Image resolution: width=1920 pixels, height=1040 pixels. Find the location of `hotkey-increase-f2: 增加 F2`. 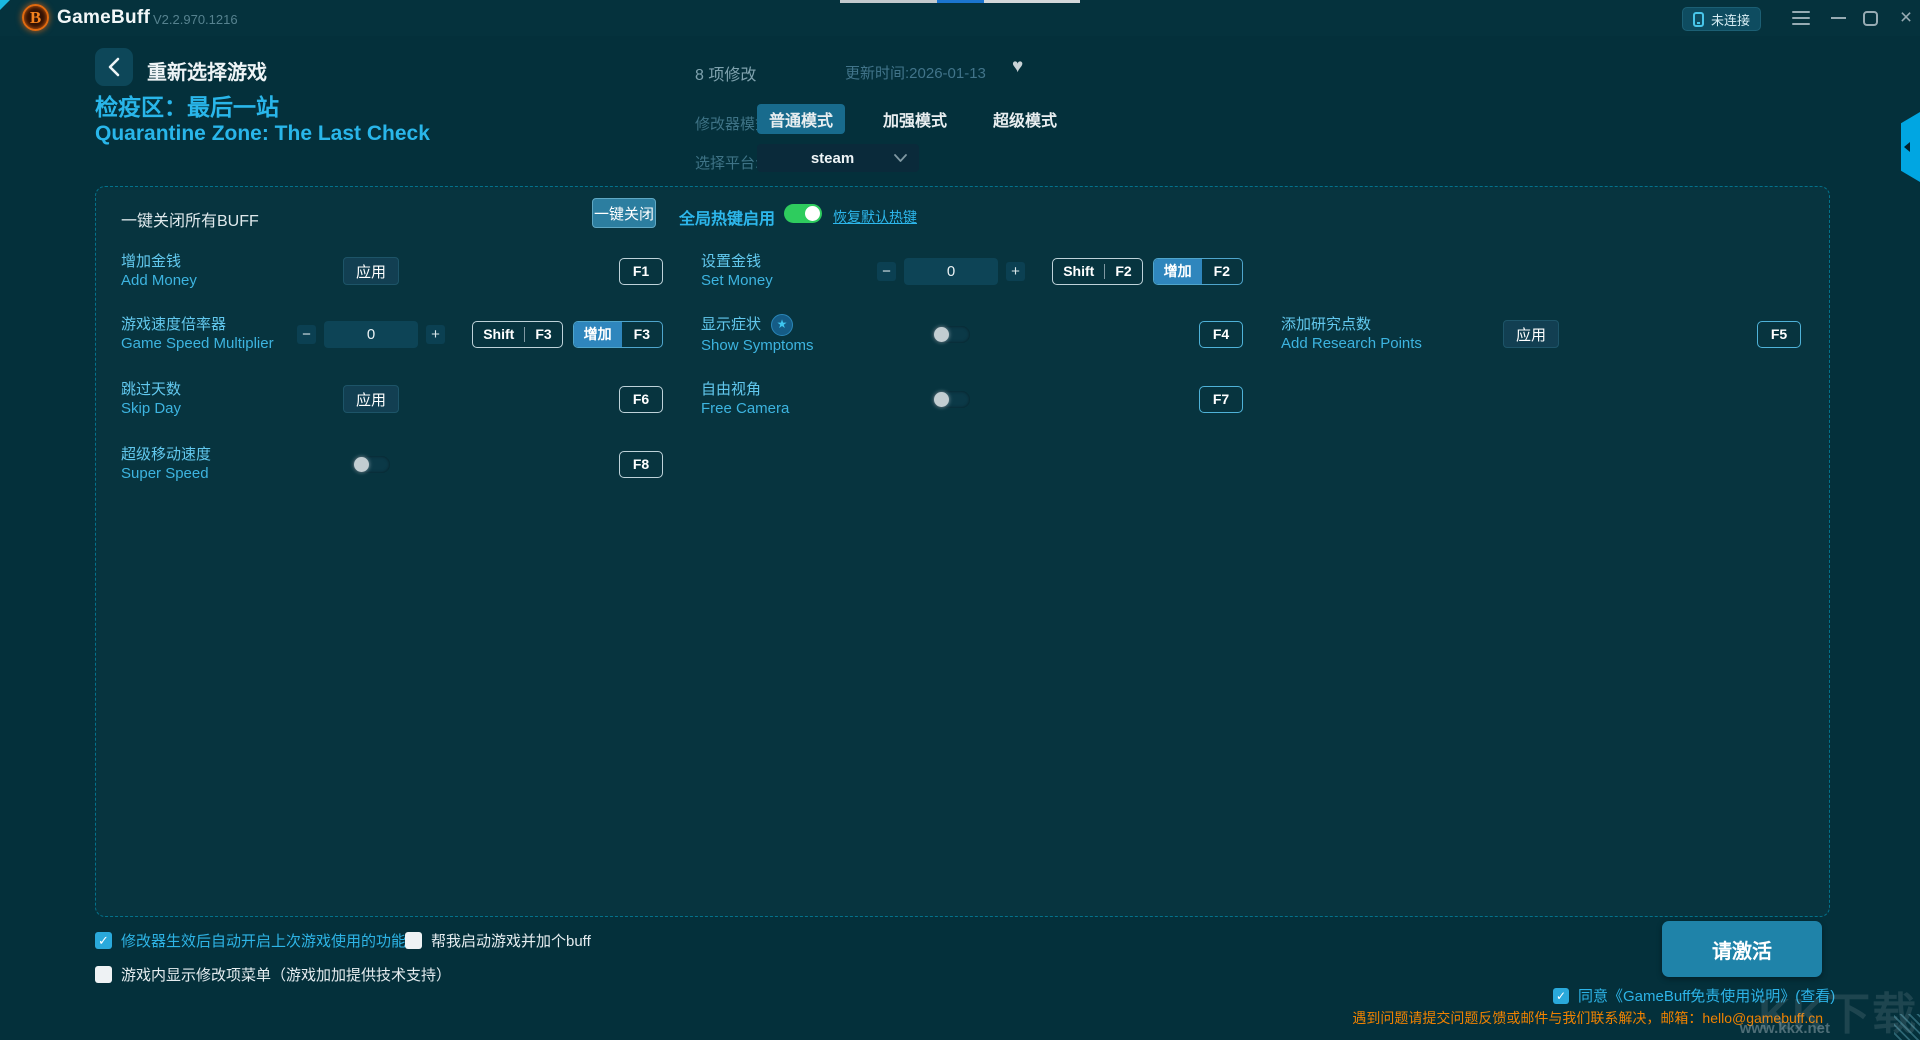

hotkey-increase-f2: 增加 F2 is located at coordinates (1197, 271).